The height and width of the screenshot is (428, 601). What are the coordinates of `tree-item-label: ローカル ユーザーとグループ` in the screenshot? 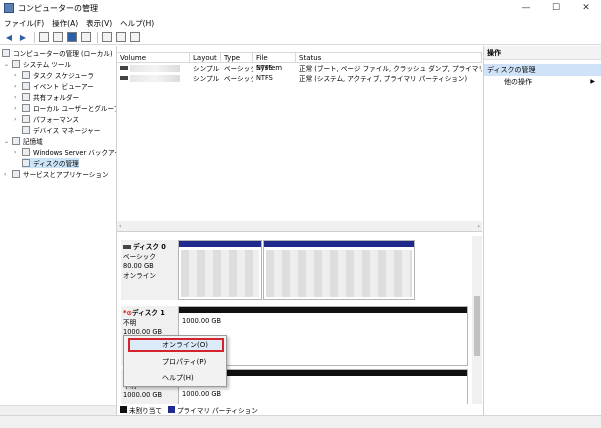 It's located at (75, 109).